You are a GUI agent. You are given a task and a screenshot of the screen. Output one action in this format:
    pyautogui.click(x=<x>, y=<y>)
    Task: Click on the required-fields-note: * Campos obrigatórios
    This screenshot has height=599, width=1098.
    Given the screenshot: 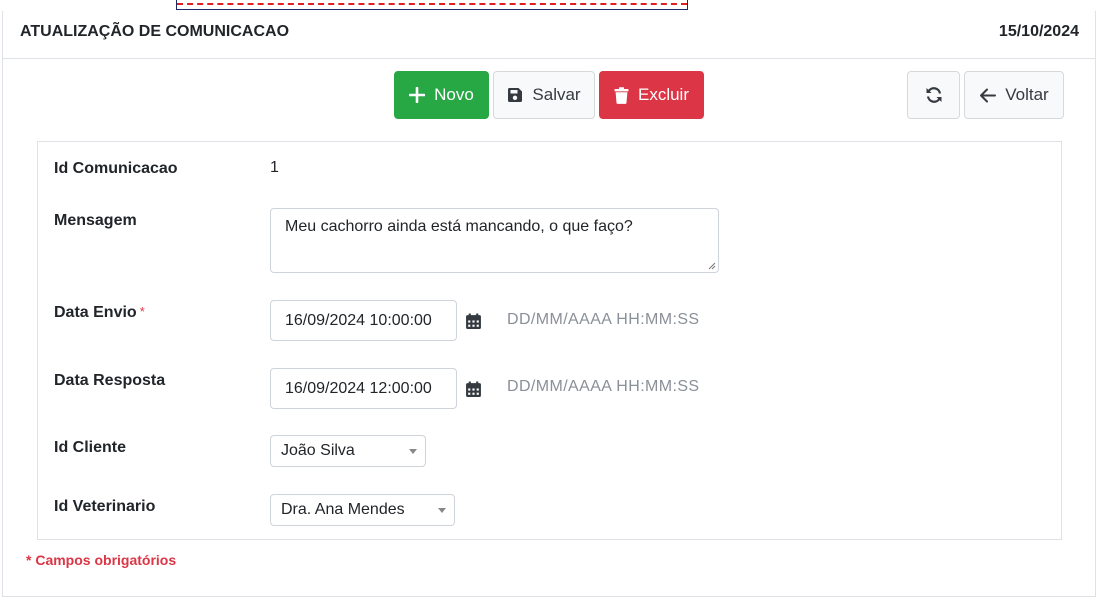 What is the action you would take?
    pyautogui.click(x=101, y=560)
    